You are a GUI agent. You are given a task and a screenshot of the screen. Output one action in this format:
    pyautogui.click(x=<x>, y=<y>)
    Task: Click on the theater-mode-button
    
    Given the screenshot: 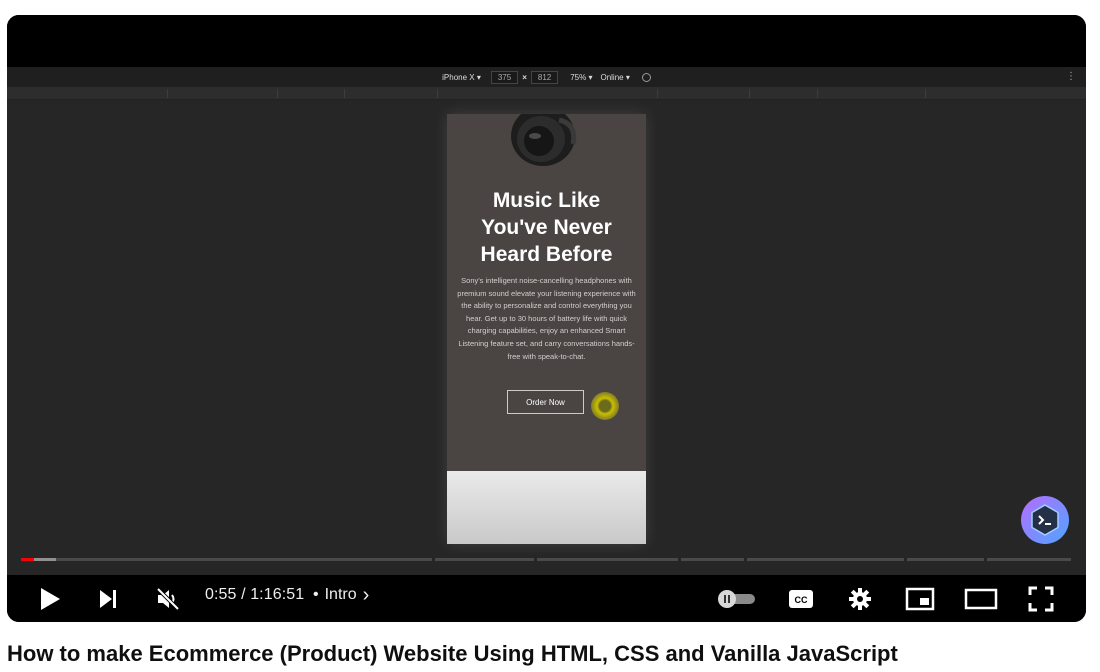 What is the action you would take?
    pyautogui.click(x=981, y=599)
    